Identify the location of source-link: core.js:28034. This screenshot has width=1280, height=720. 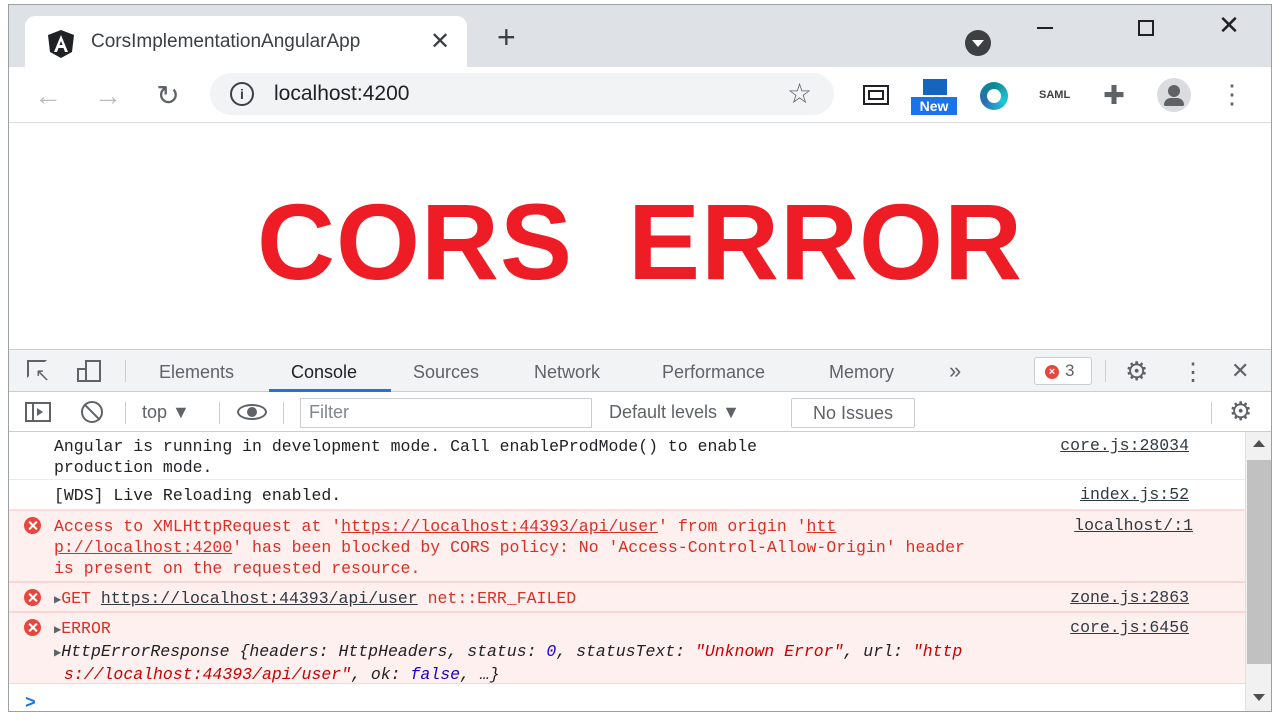
(1124, 445).